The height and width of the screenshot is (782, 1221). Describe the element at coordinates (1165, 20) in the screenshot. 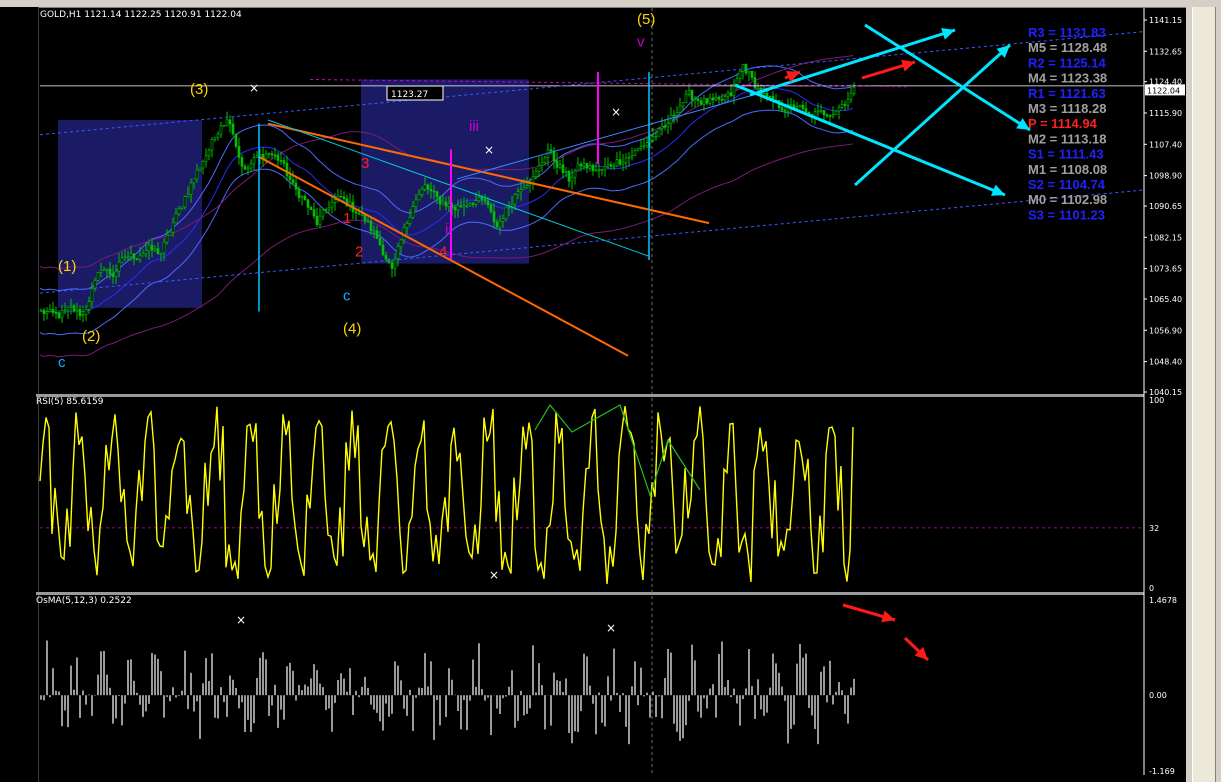

I see `axis-tick-label: 1141.15` at that location.